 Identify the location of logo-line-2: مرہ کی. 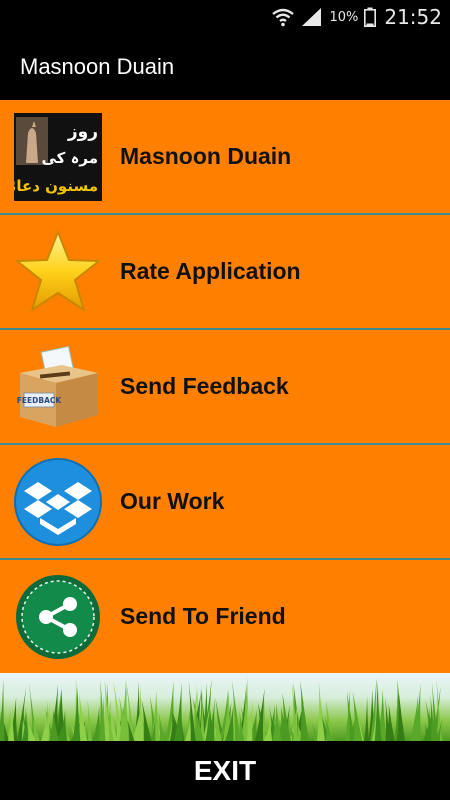
(69, 158).